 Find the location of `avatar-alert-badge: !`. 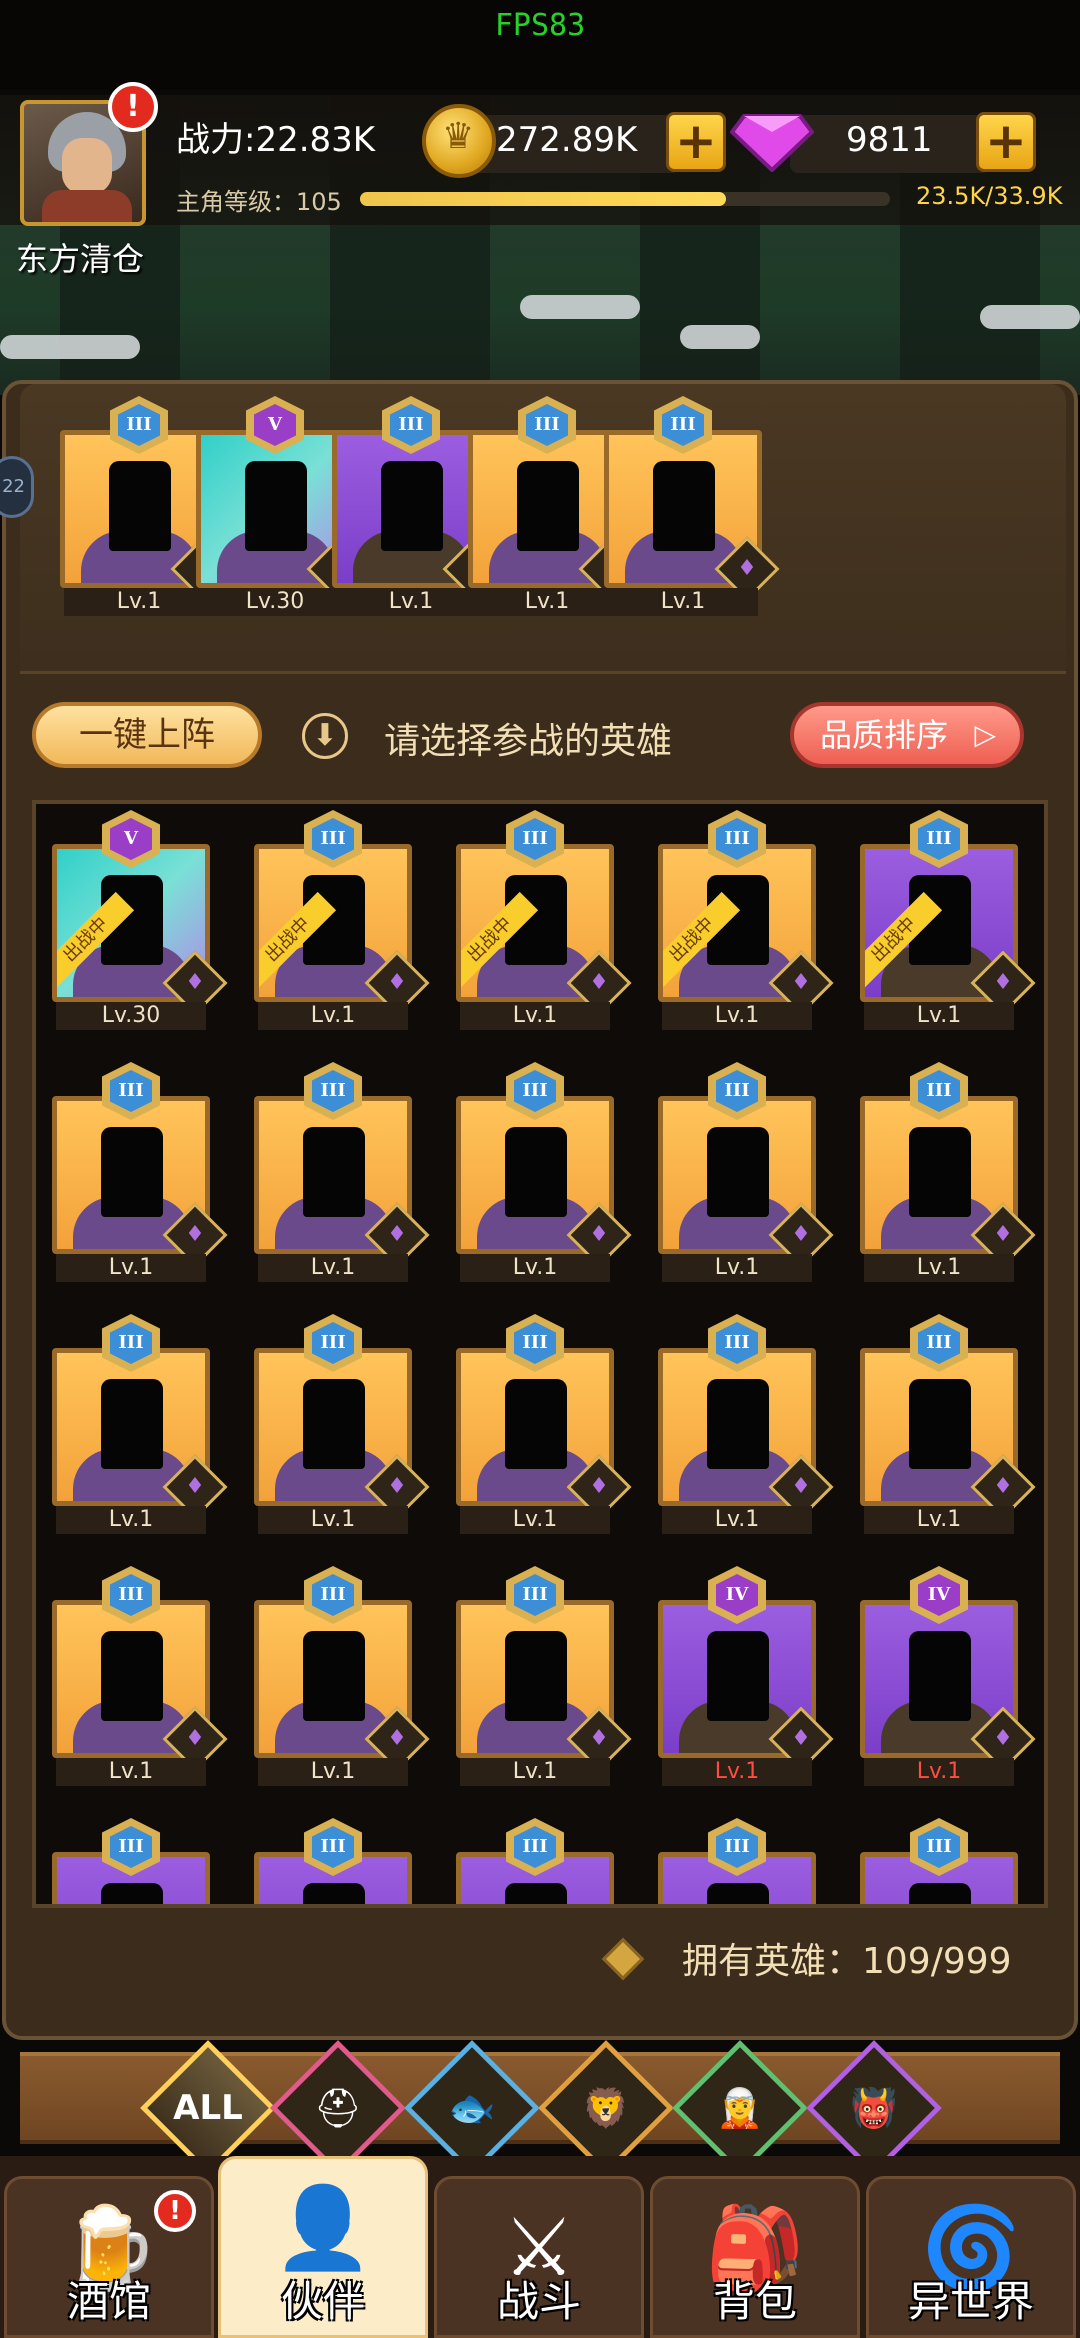

avatar-alert-badge: ! is located at coordinates (133, 107).